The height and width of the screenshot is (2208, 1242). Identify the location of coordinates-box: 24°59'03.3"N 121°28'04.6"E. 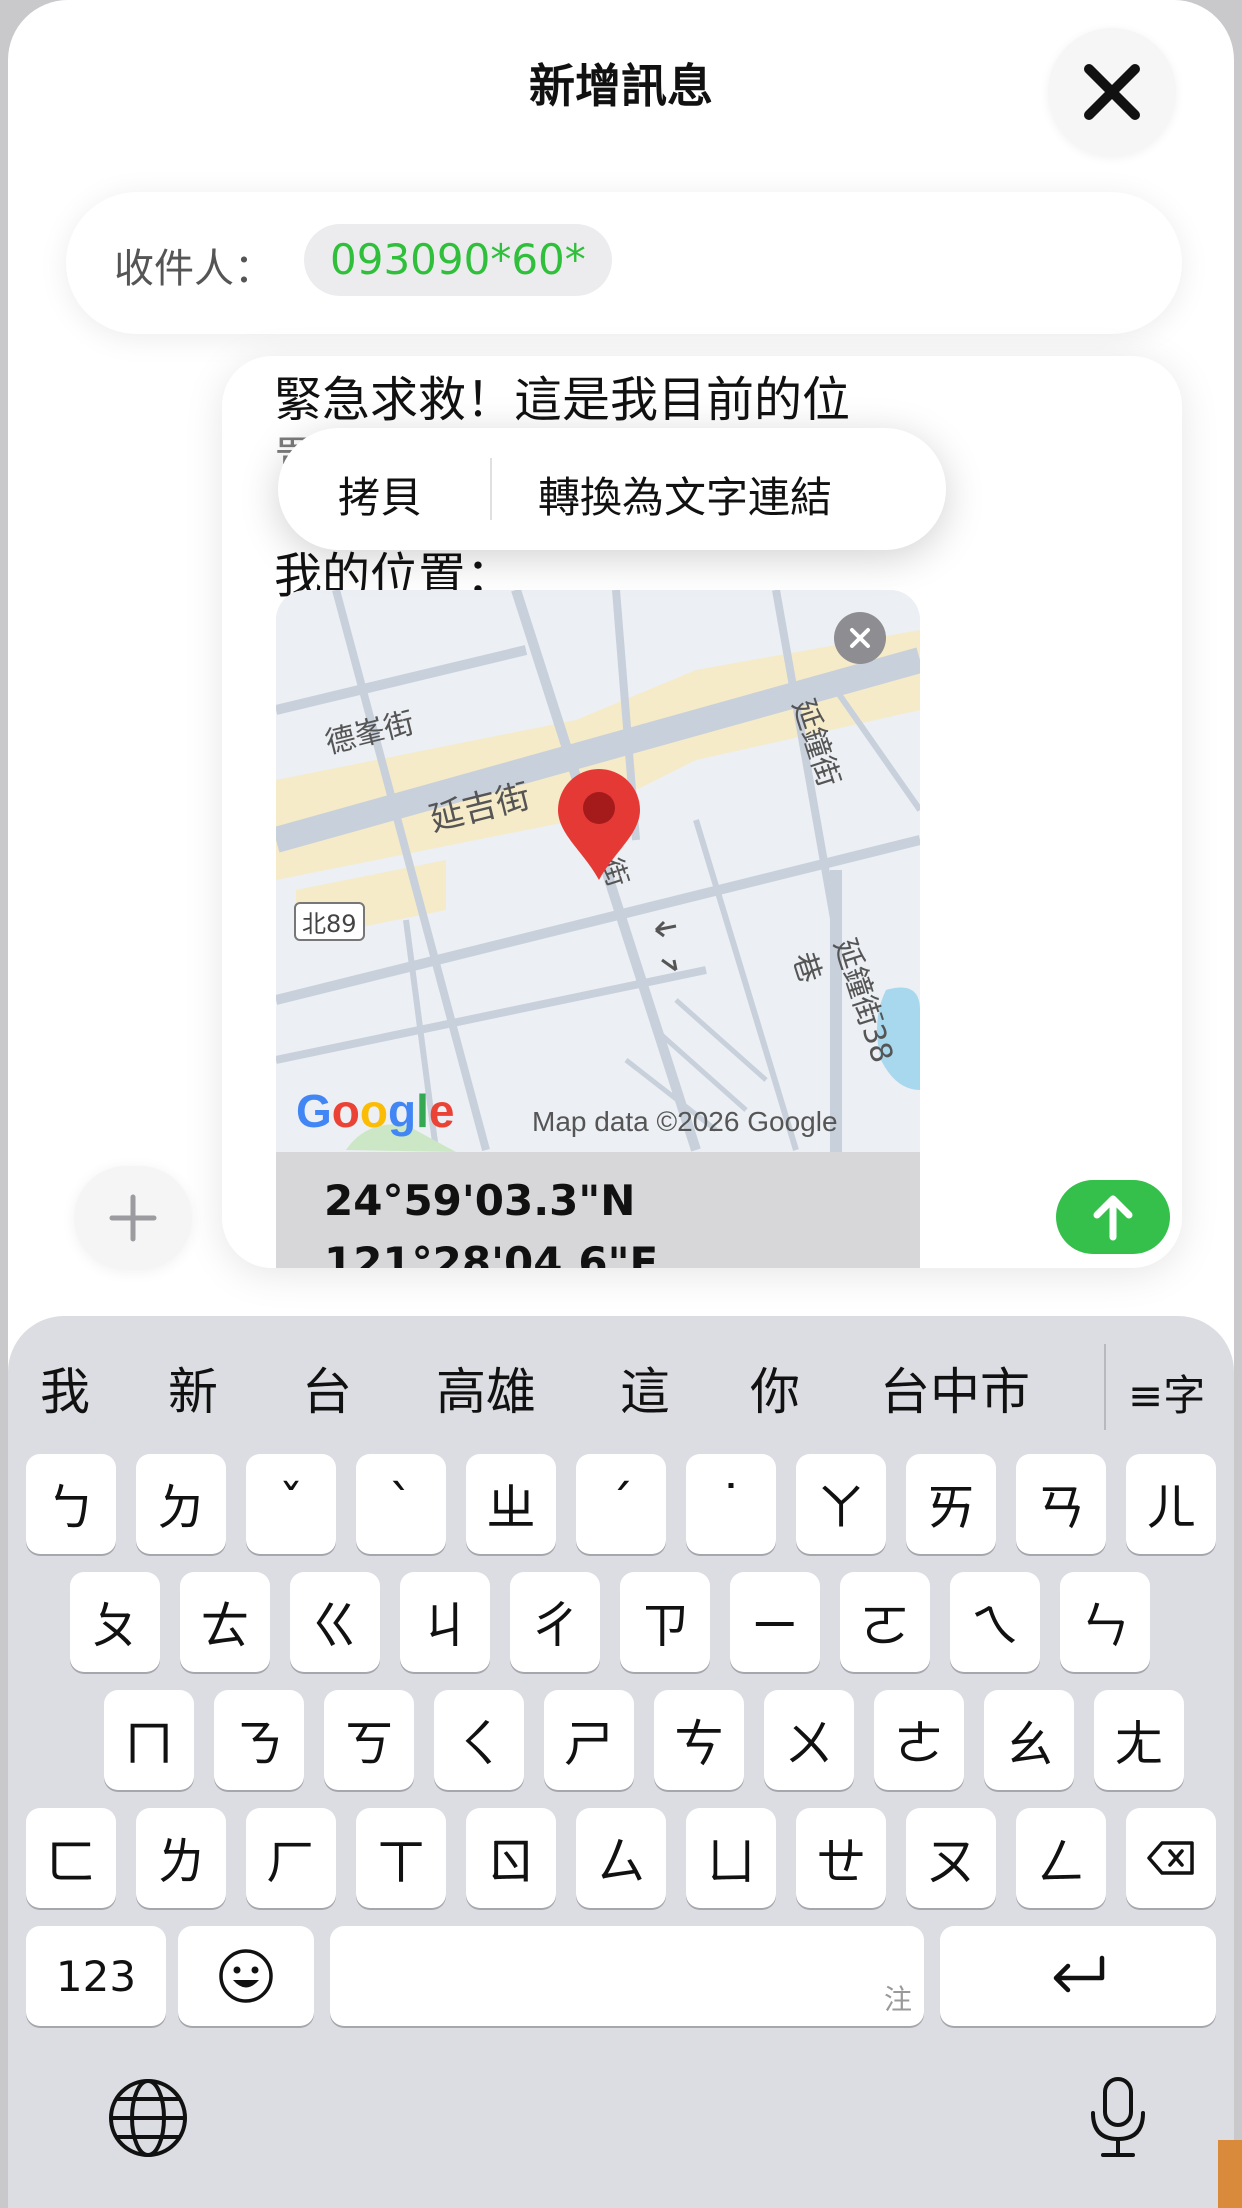
(598, 1210).